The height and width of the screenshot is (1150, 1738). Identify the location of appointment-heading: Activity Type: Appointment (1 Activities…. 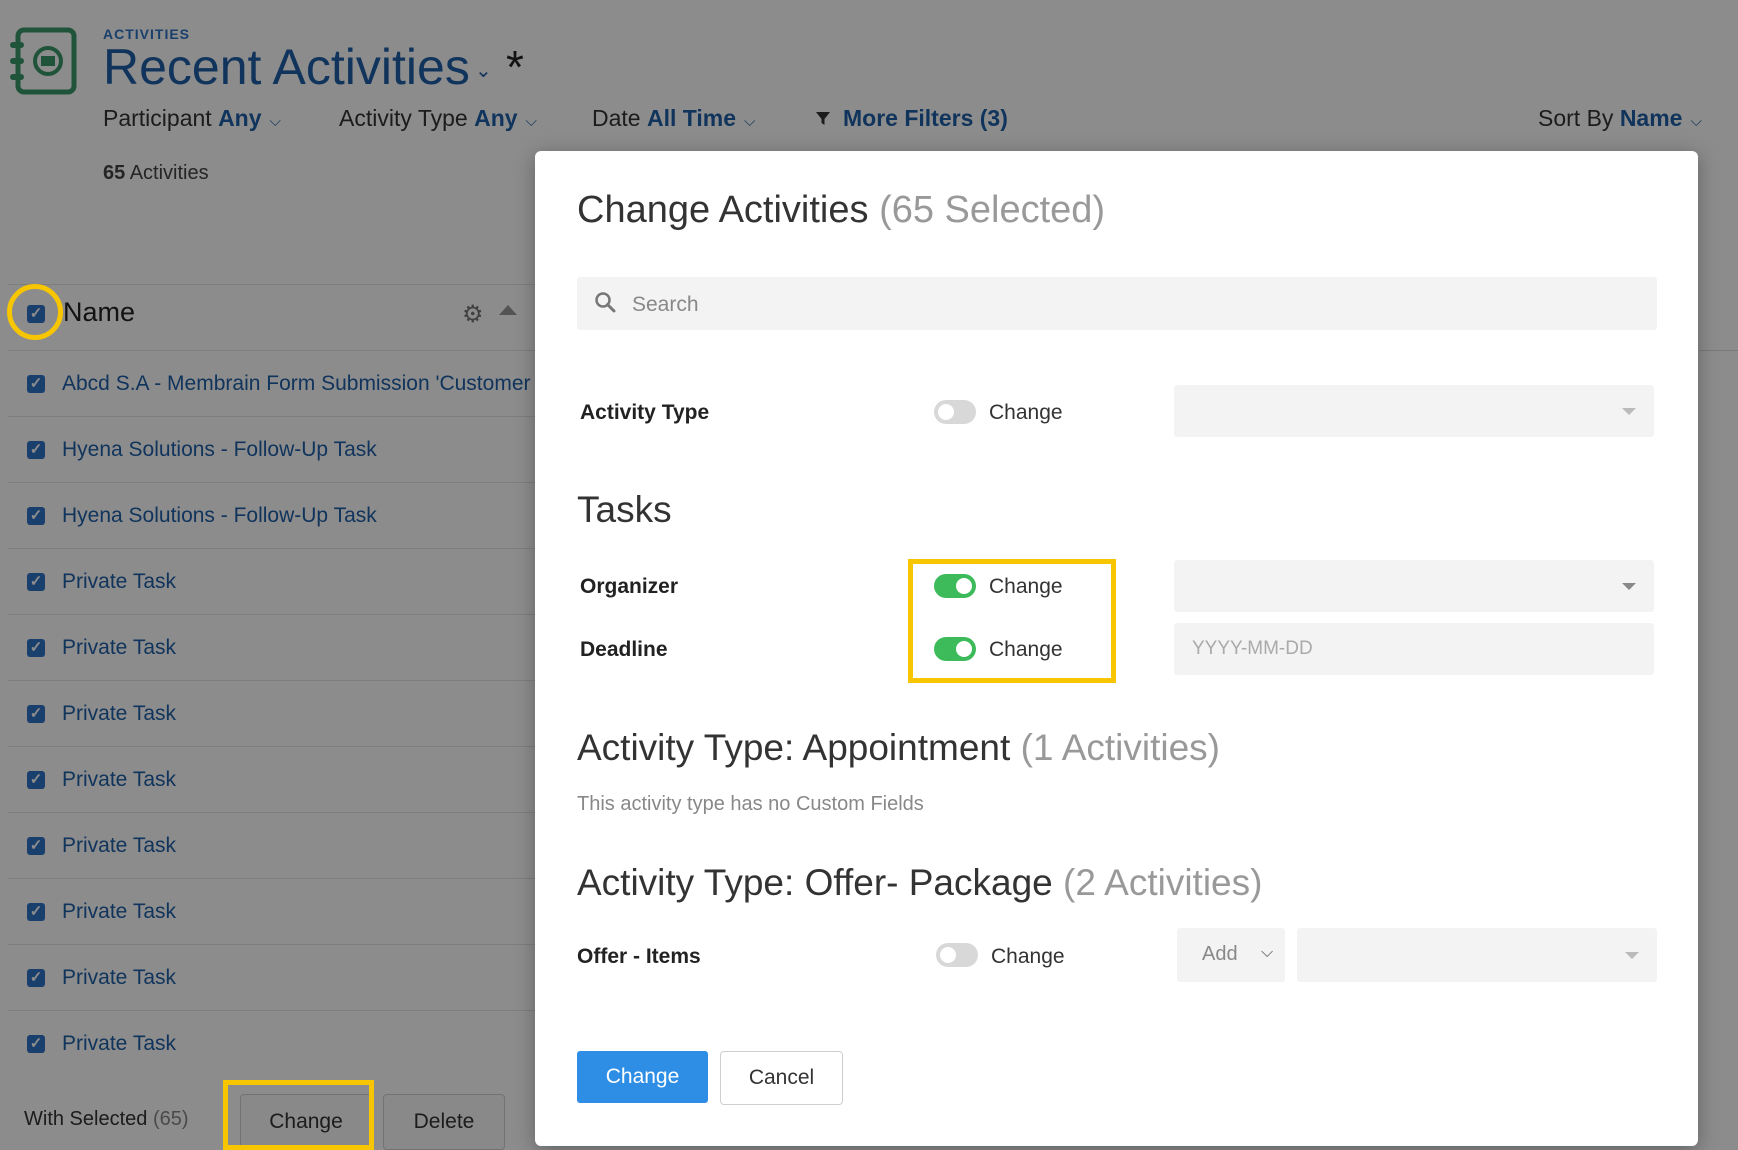
(898, 748).